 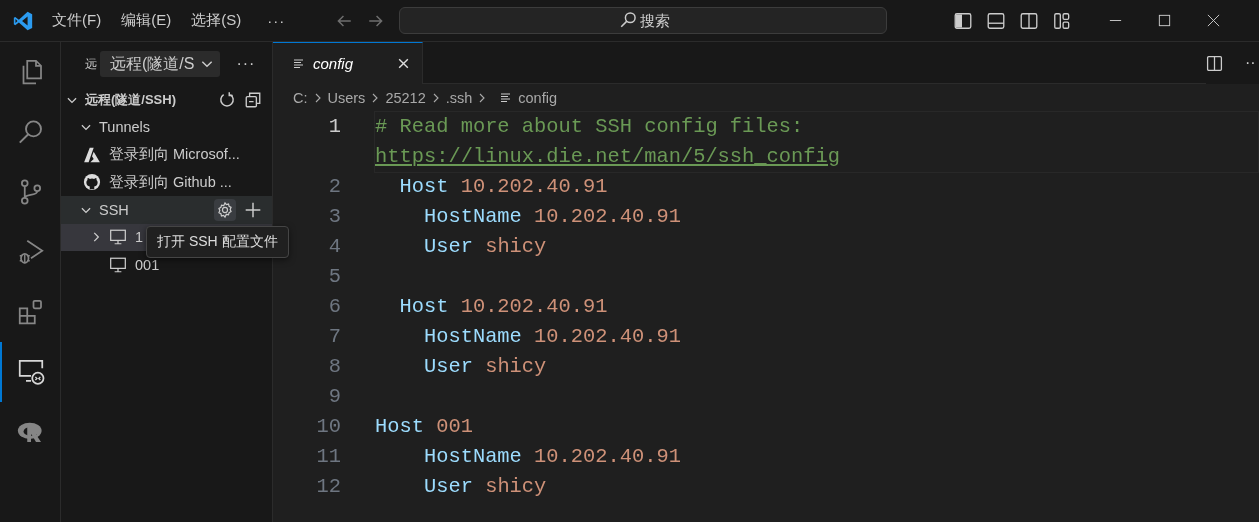 I want to click on more-actions-button: ··, so click(x=1252, y=63).